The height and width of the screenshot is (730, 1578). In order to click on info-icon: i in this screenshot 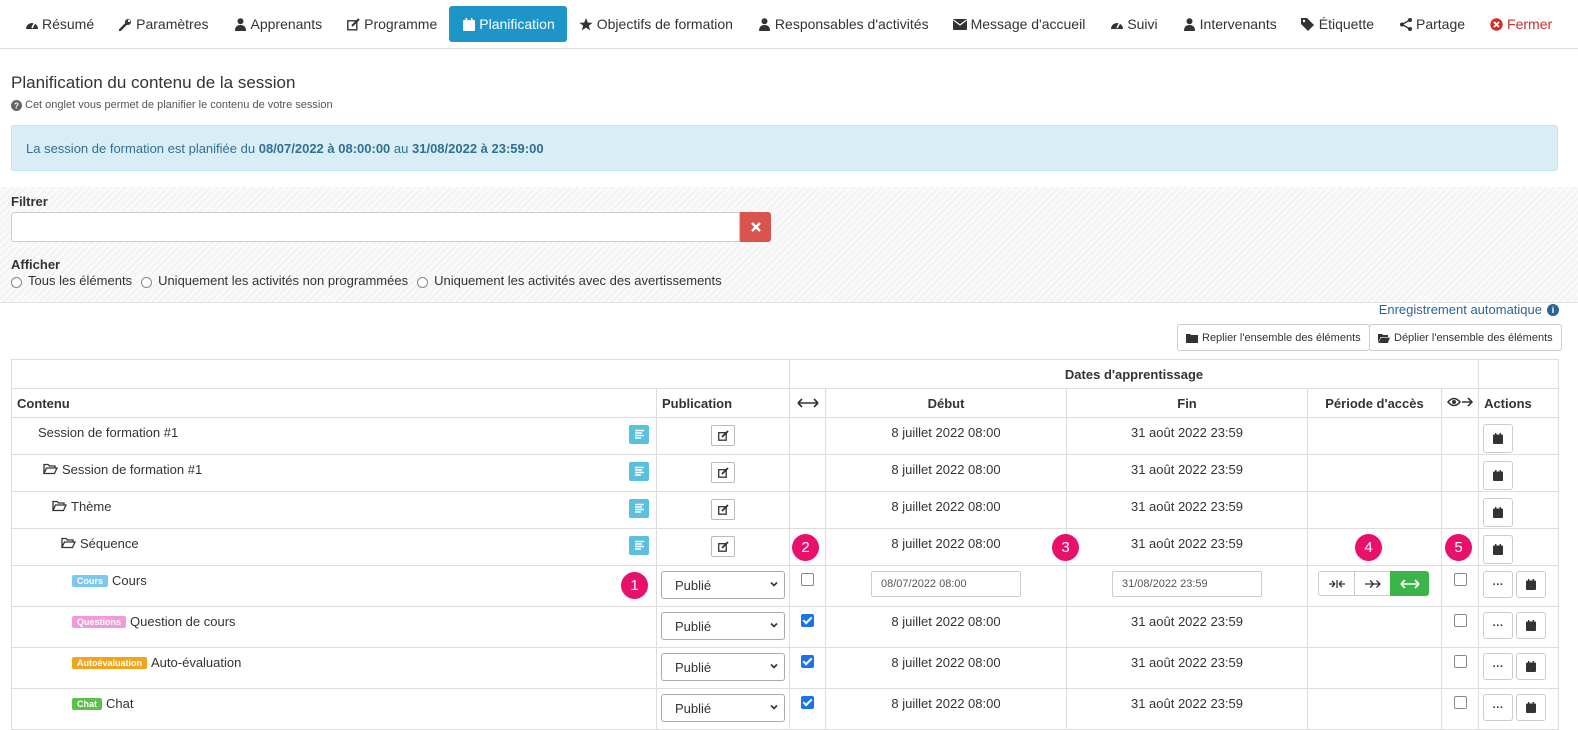, I will do `click(1553, 309)`.